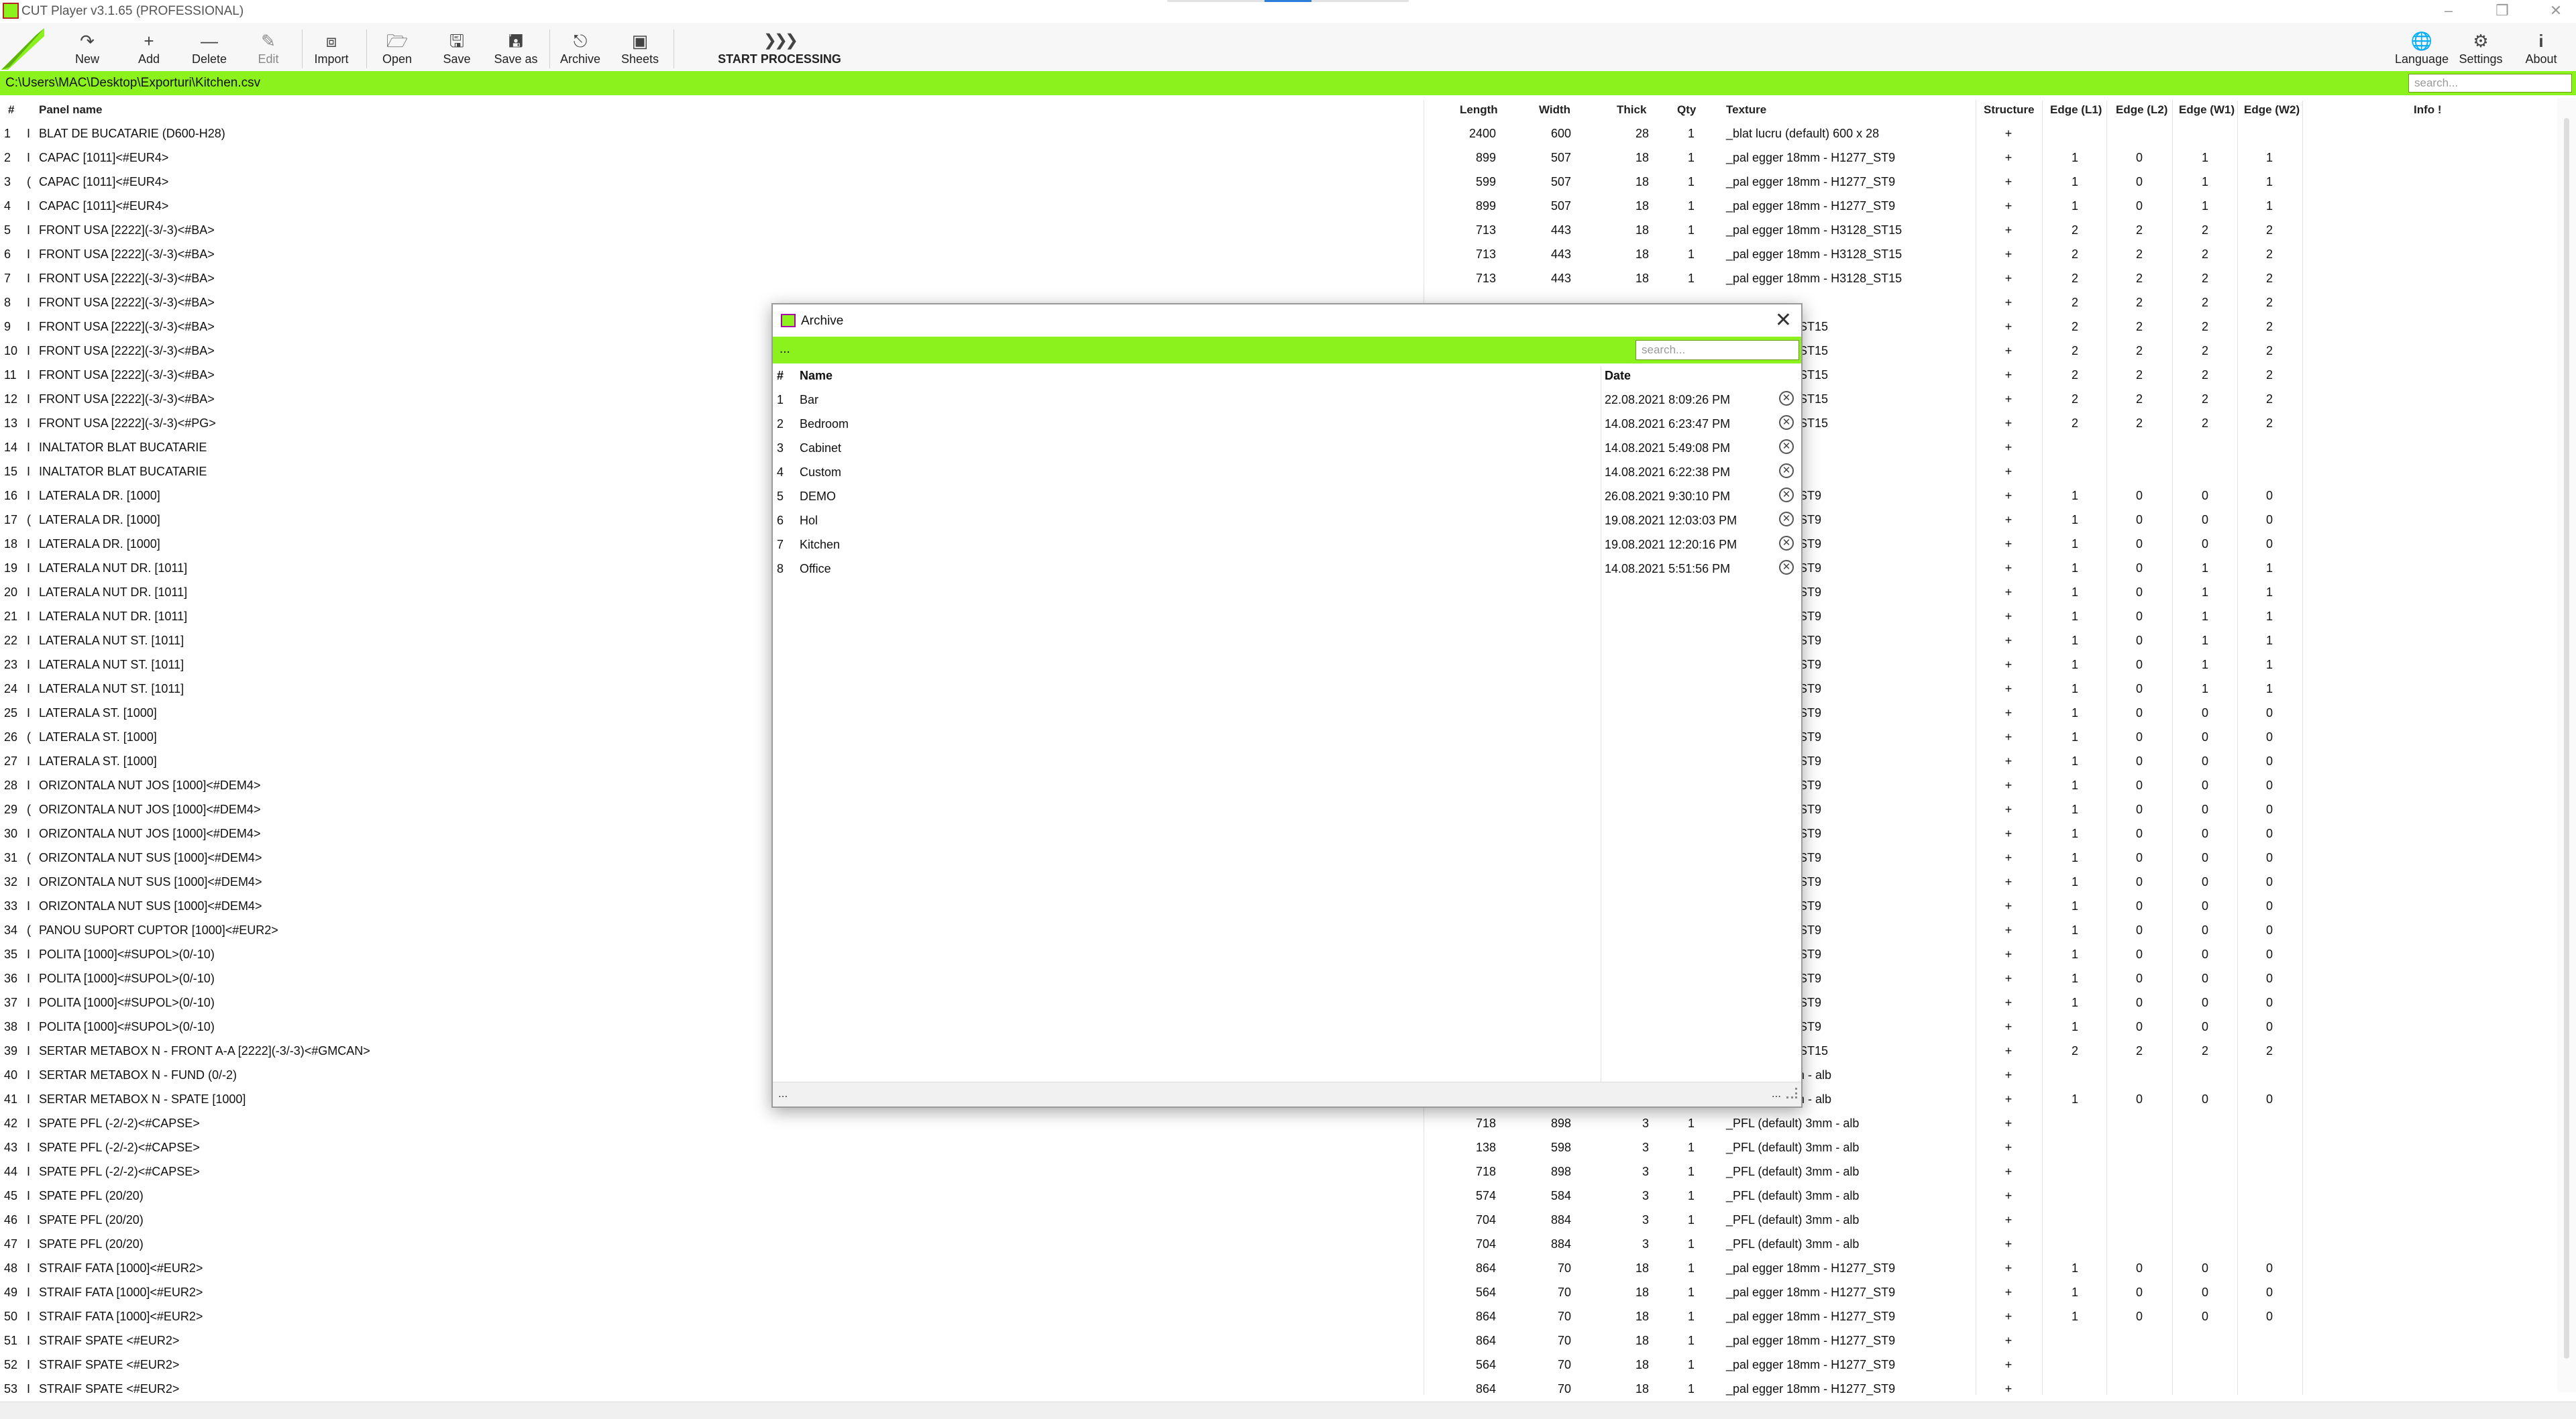  Describe the element at coordinates (98, 713) in the screenshot. I see `panel-name: LATERALA ST. [1000]` at that location.